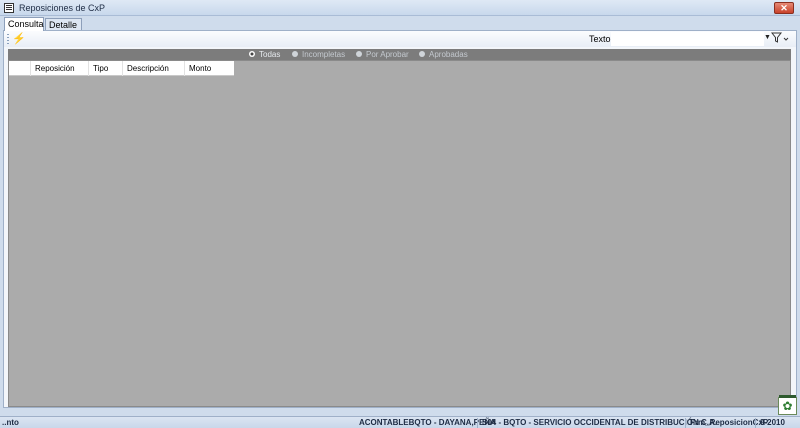 Image resolution: width=800 pixels, height=428 pixels. I want to click on status-filter-bar: Todas Incompletas Por Aprobar Aprobadas, so click(399, 54).